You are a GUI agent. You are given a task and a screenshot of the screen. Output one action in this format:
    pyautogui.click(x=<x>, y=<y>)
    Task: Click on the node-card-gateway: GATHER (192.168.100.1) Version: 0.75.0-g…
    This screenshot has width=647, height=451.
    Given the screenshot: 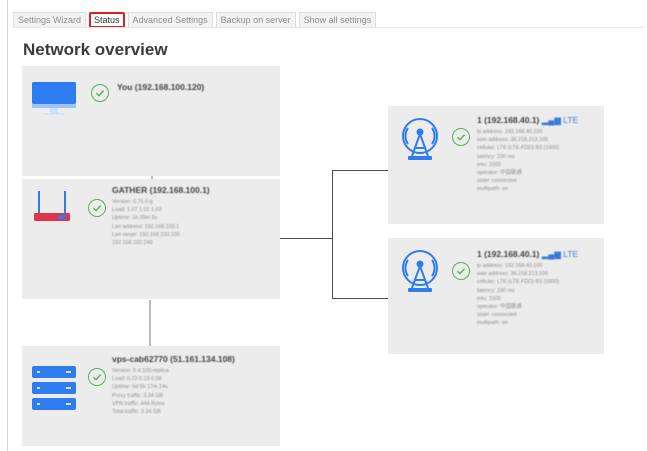 What is the action you would take?
    pyautogui.click(x=151, y=239)
    